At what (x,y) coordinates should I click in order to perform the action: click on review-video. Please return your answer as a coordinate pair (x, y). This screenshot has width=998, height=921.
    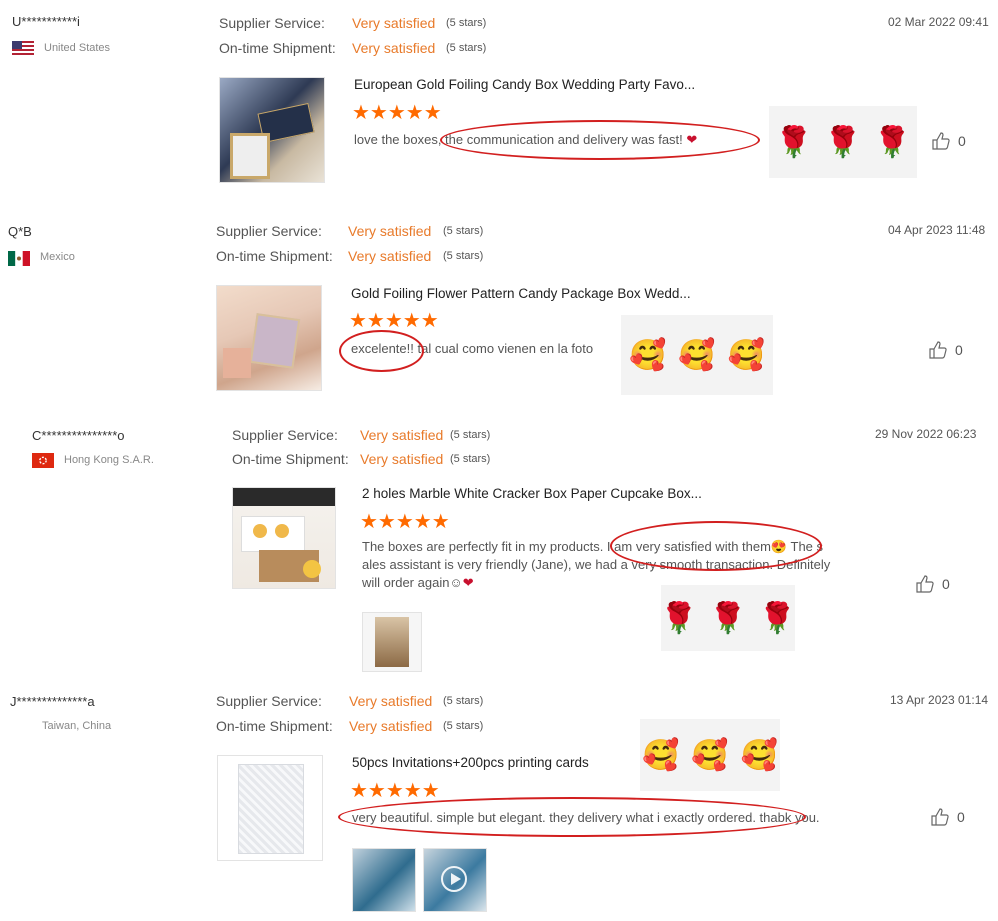
    Looking at the image, I should click on (455, 880).